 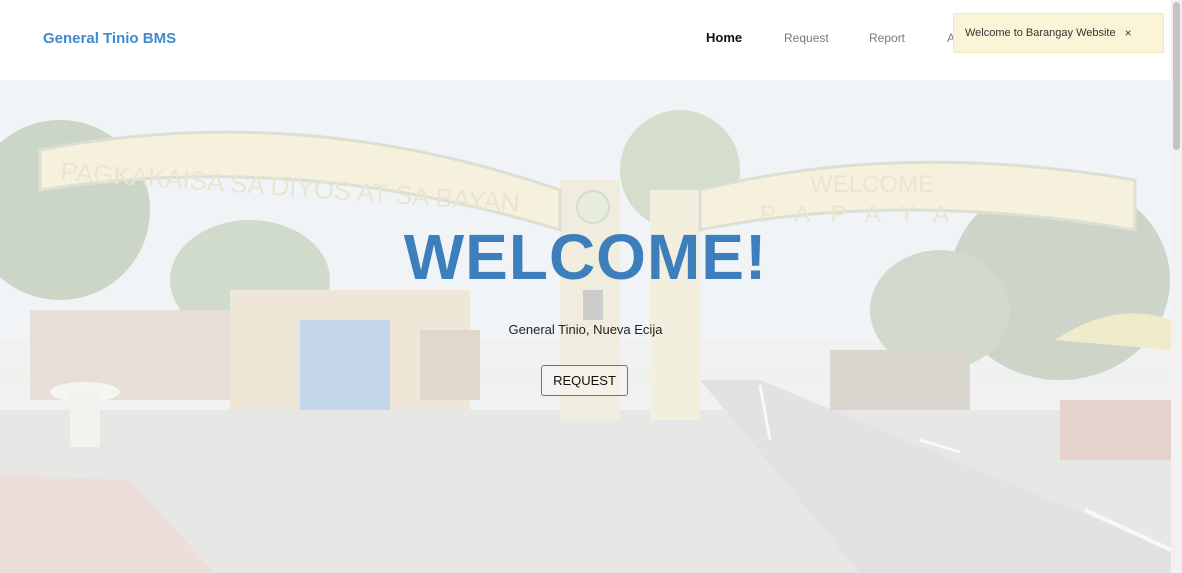 What do you see at coordinates (585, 257) in the screenshot?
I see `hero-title: WELCOME!` at bounding box center [585, 257].